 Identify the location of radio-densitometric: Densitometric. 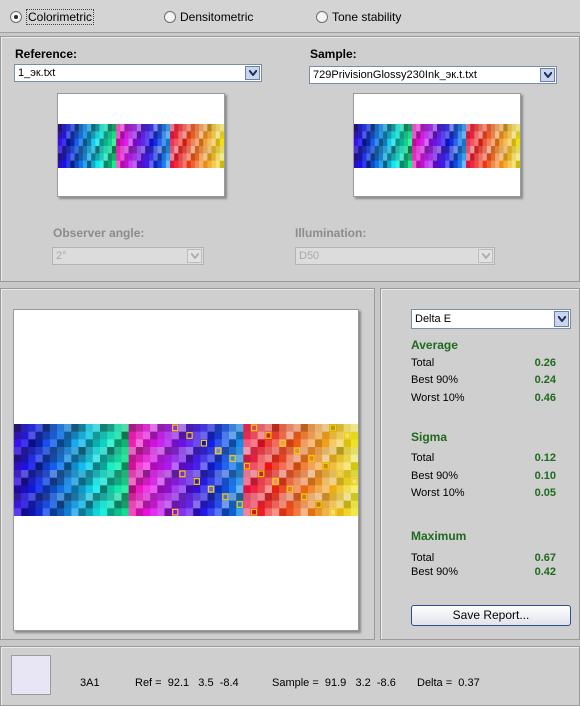
(208, 17).